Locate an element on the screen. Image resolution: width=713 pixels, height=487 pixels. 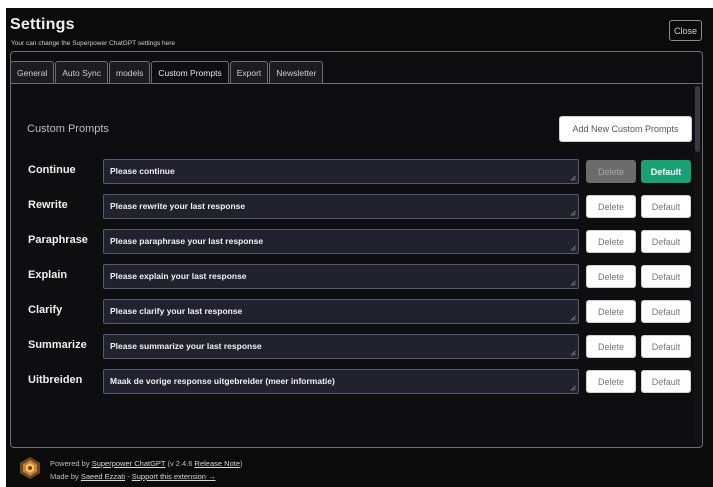
close-button: Close is located at coordinates (685, 30).